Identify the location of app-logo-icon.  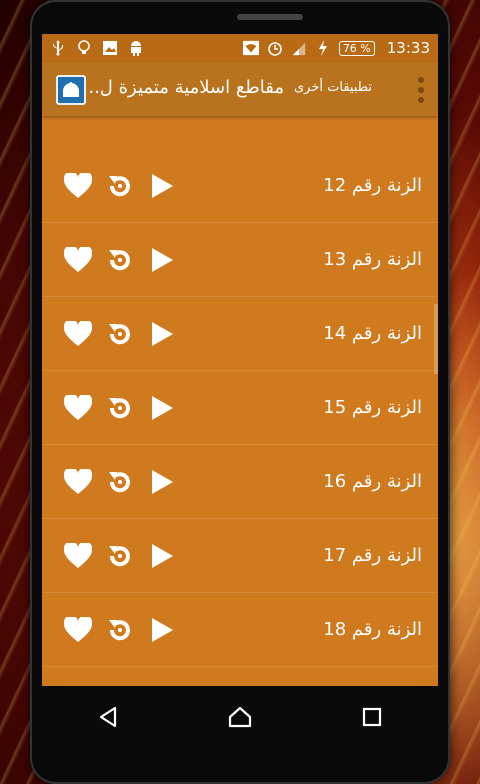
(71, 90).